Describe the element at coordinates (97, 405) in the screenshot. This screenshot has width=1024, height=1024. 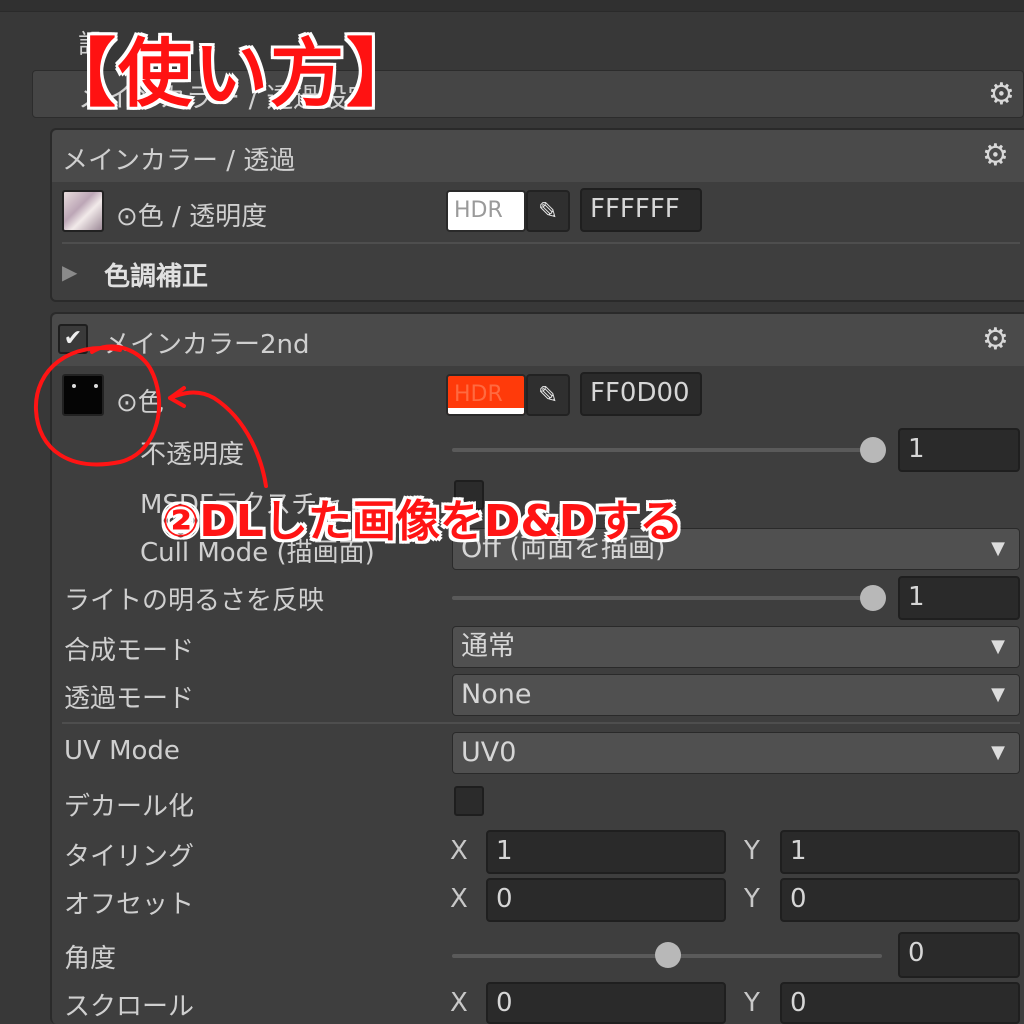
I see `annotation-circle` at that location.